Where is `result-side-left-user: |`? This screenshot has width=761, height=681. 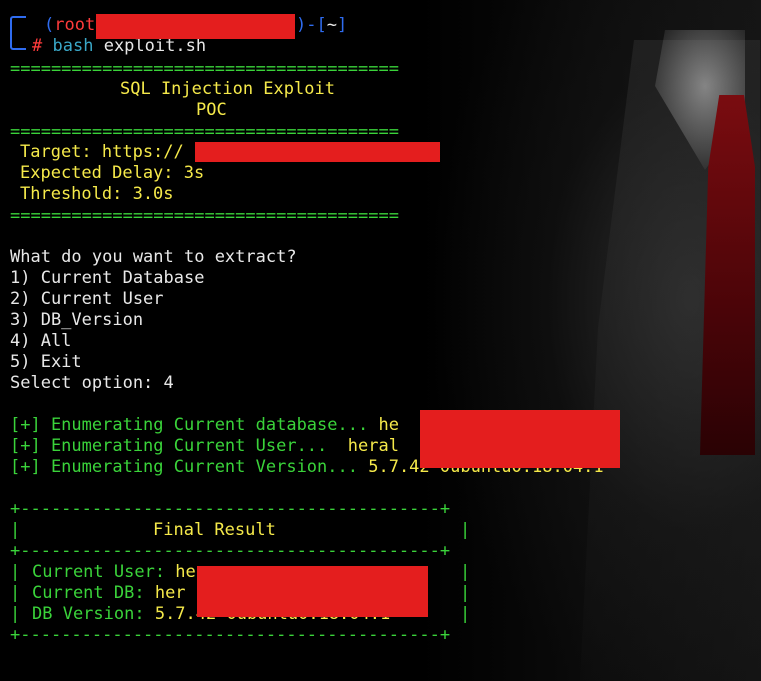
result-side-left-user: | is located at coordinates (15, 572).